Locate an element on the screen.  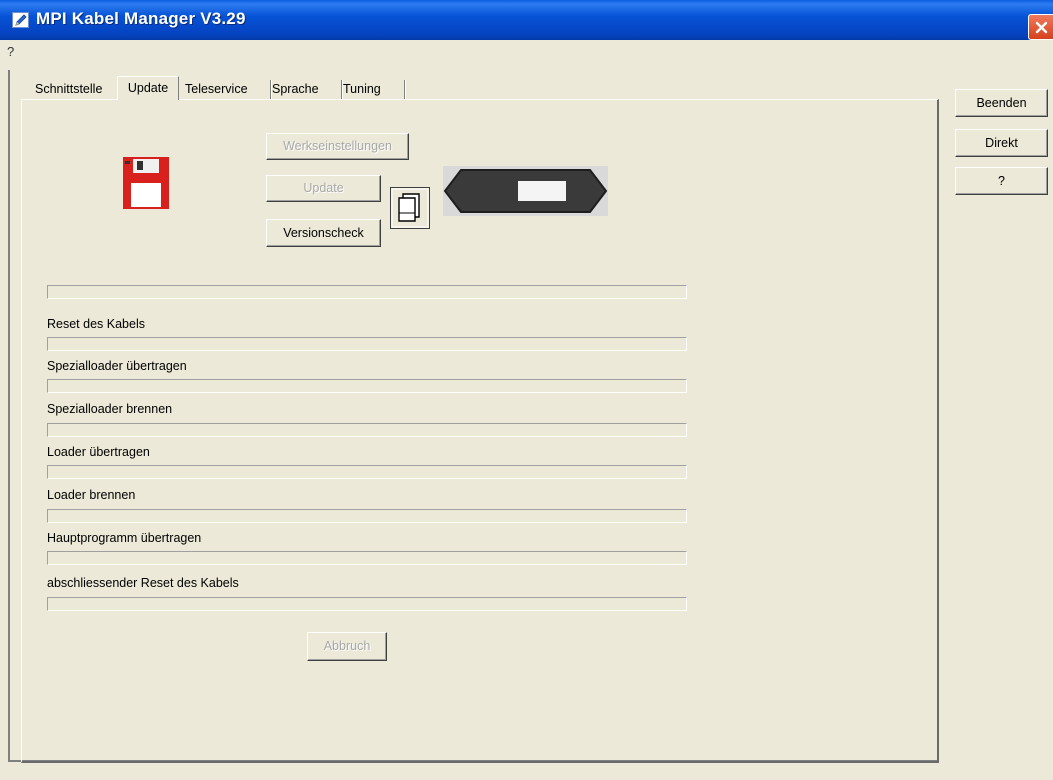
step-label-main-program-transfer: Hauptprogramm übertragen is located at coordinates (124, 538).